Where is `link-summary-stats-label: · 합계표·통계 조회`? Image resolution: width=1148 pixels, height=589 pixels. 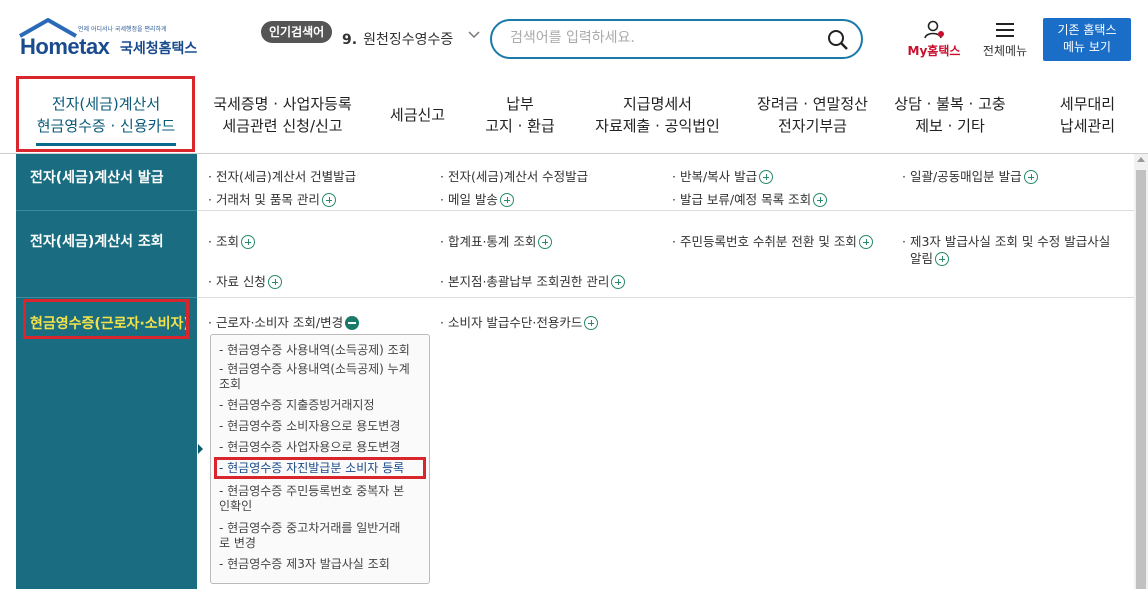
link-summary-stats-label: · 합계표·통계 조회 is located at coordinates (488, 241).